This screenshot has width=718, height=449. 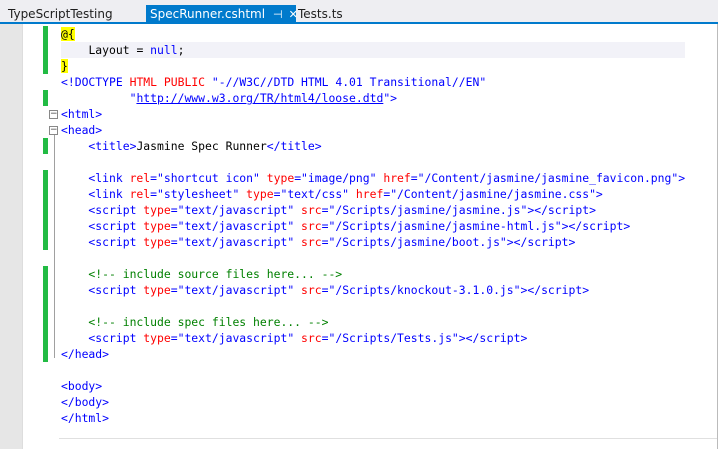 What do you see at coordinates (294, 146) in the screenshot?
I see `code-token: </title>` at bounding box center [294, 146].